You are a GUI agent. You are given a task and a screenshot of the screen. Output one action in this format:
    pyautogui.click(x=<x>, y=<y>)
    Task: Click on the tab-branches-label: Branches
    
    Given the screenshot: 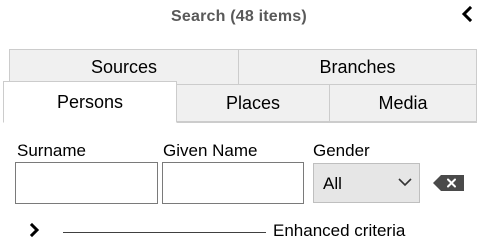 What is the action you would take?
    pyautogui.click(x=357, y=67)
    